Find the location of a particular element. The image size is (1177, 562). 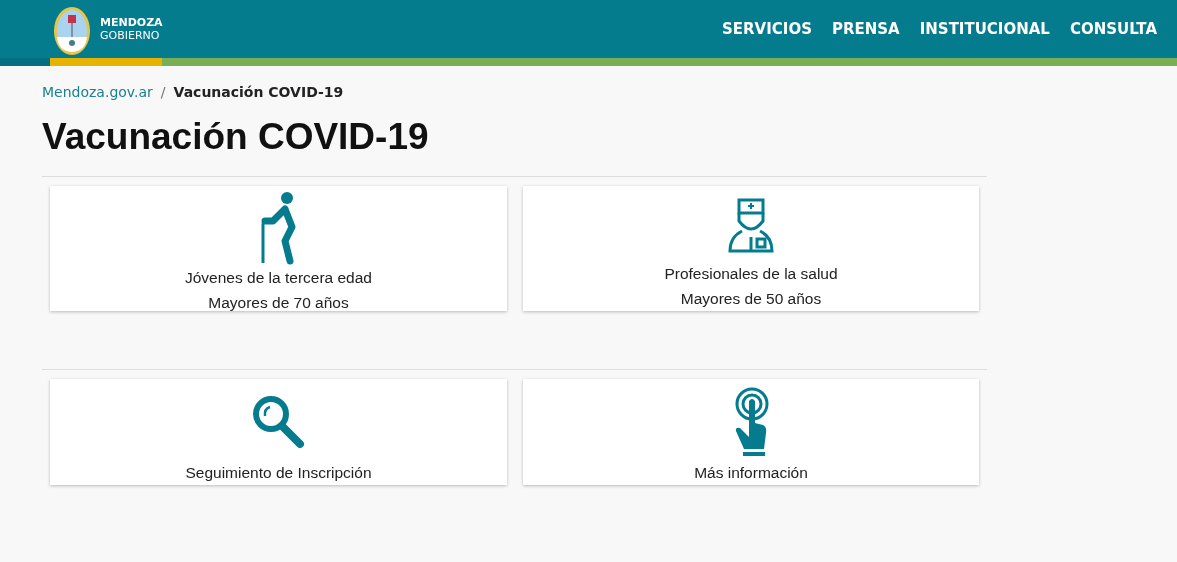

breadcrumb-current: Vacunación COVID-19 is located at coordinates (258, 92).